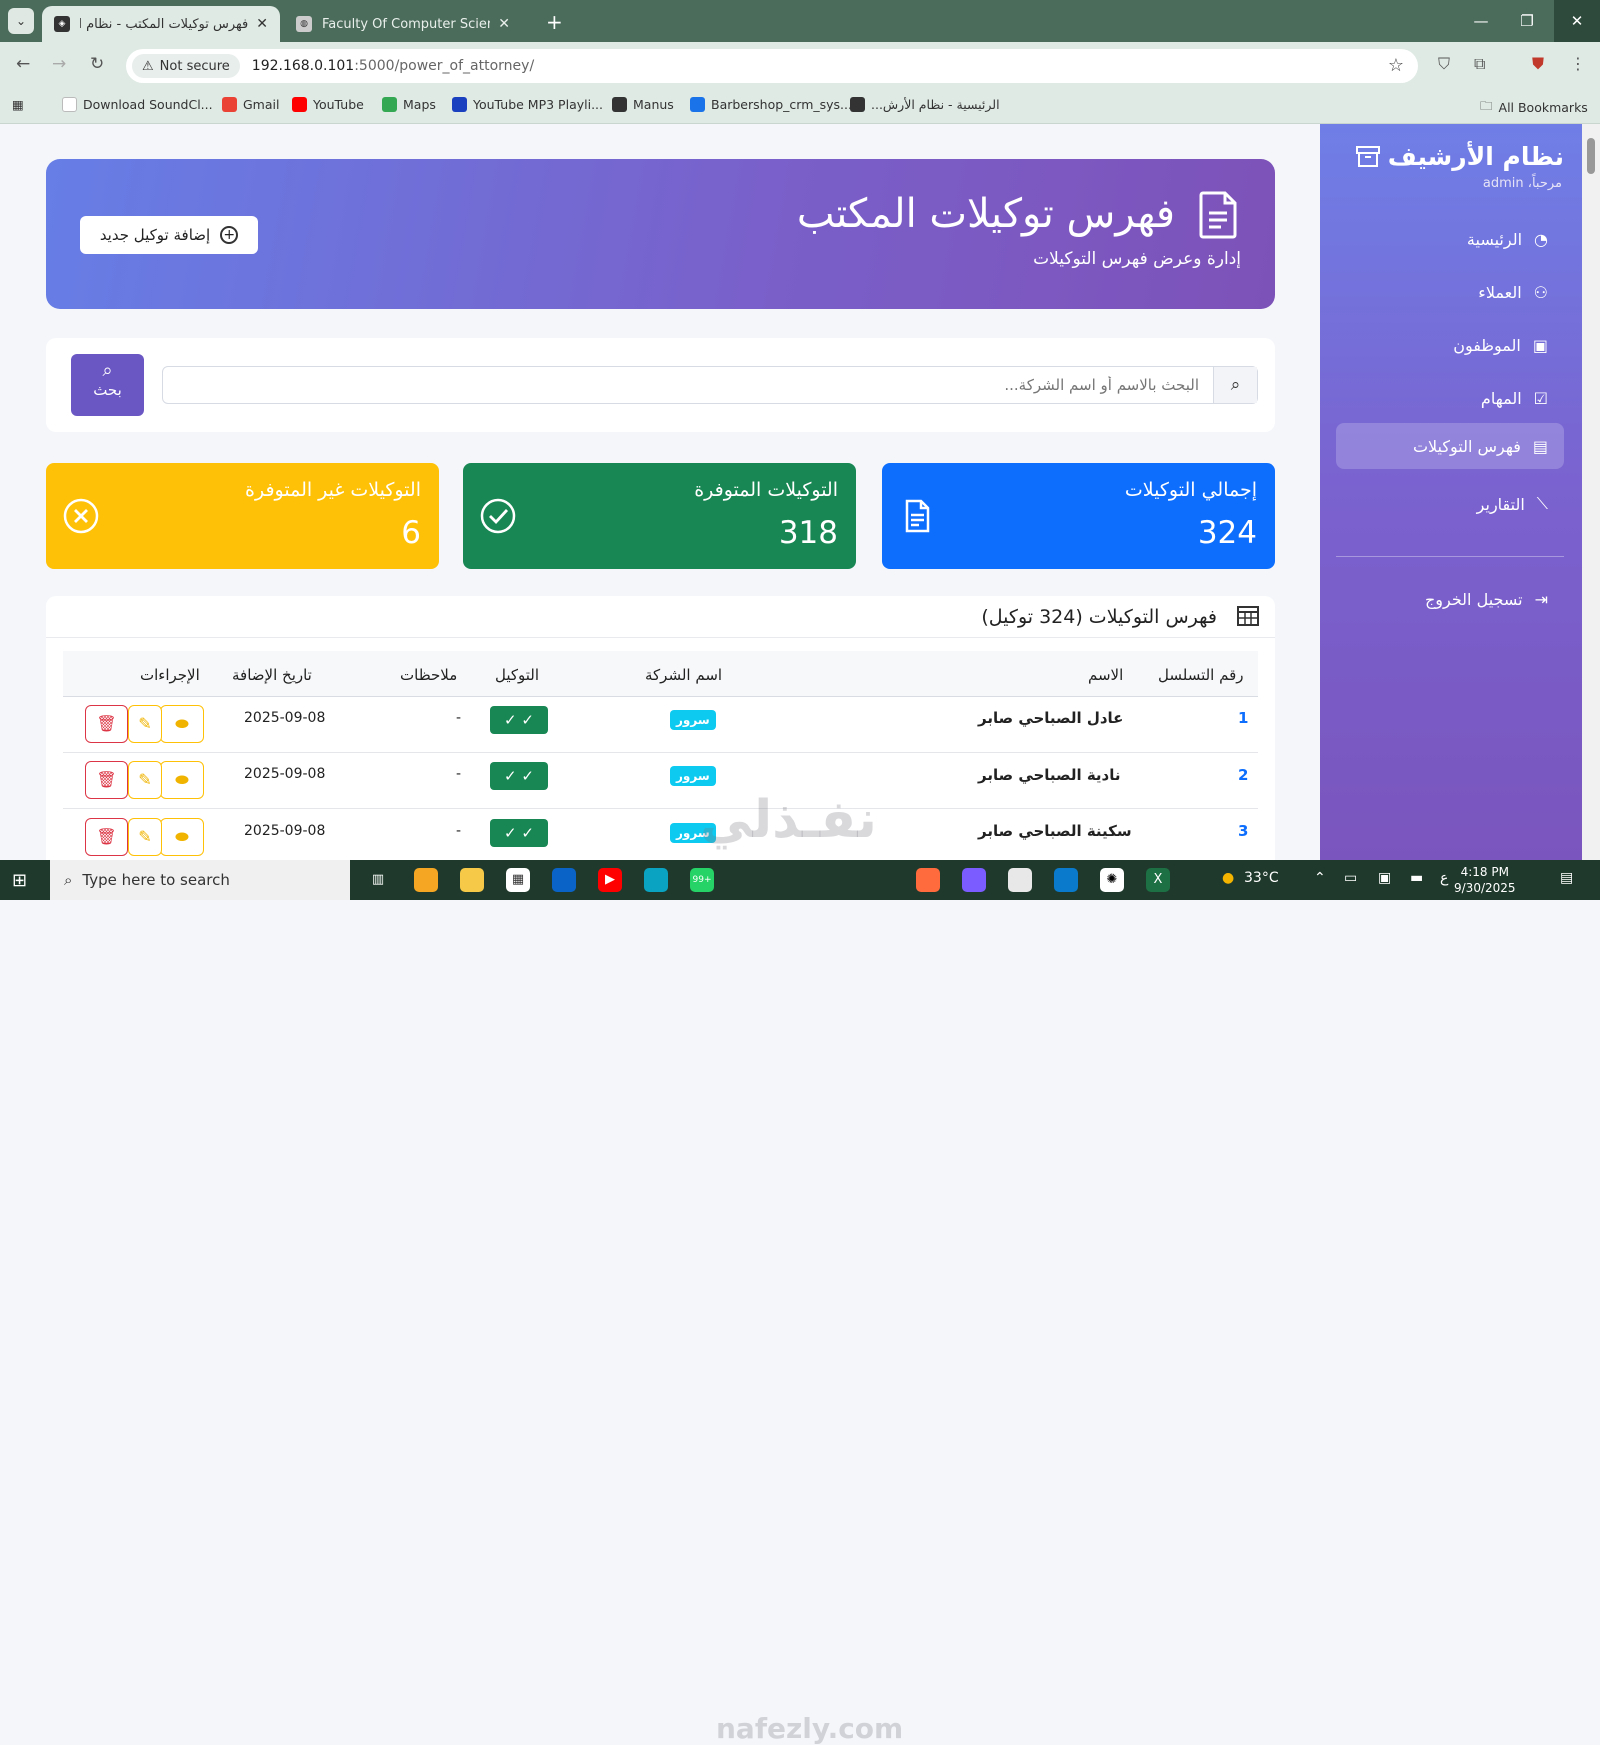  What do you see at coordinates (702, 880) in the screenshot?
I see `whatsapp-icon: 99+` at bounding box center [702, 880].